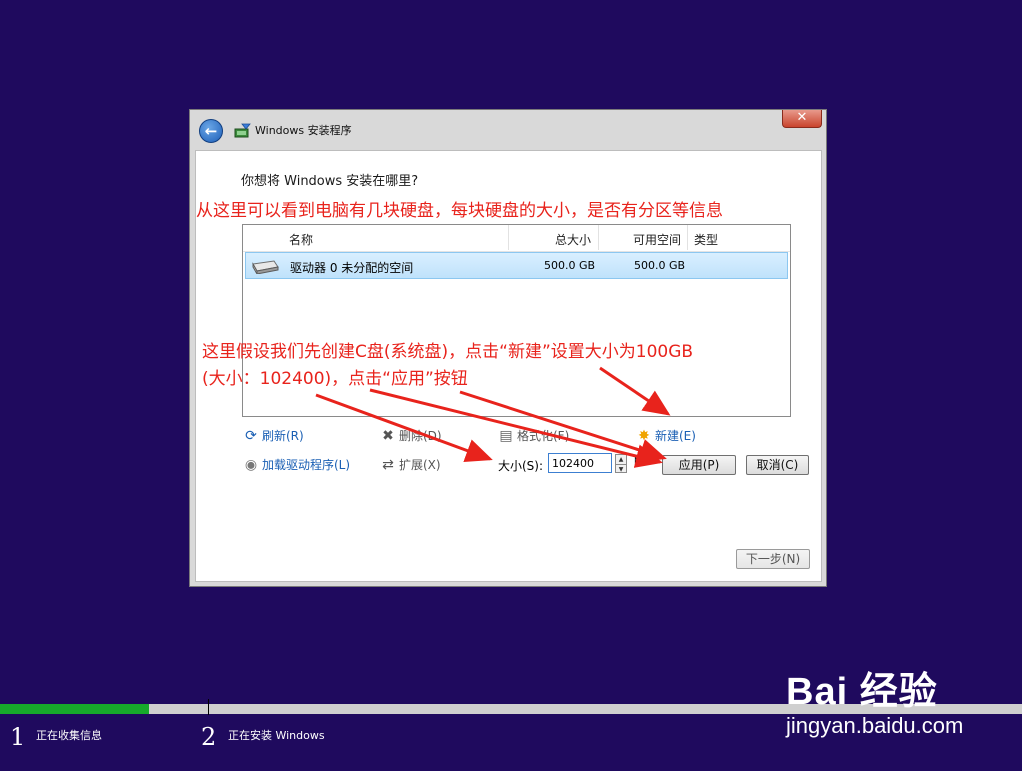 This screenshot has height=771, width=1022. Describe the element at coordinates (459, 211) in the screenshot. I see `annotation-text-1: 从这里可以看到电脑有几块硬盘，每块硬盘的大小，是否有分区等信息` at that location.